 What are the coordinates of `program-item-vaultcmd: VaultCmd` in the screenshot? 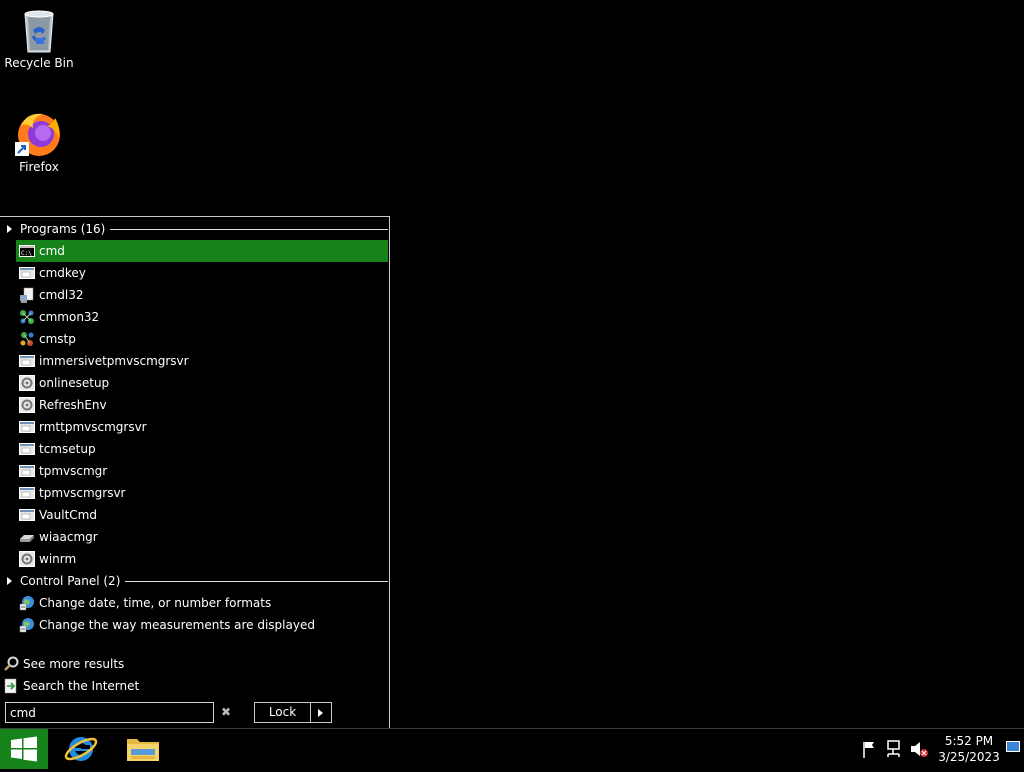 It's located at (202, 515).